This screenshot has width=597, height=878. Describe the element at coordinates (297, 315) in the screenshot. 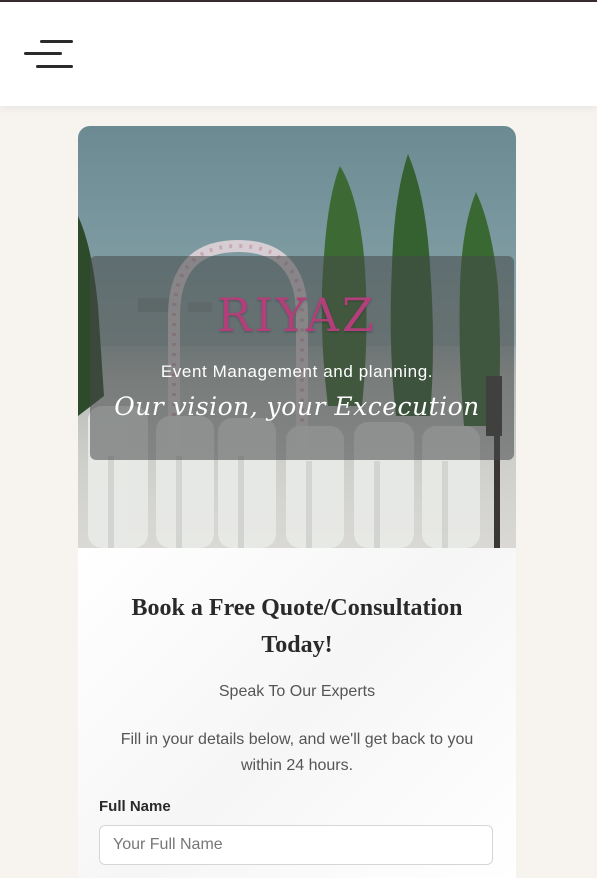

I see `brand-name: RIYAZ` at that location.